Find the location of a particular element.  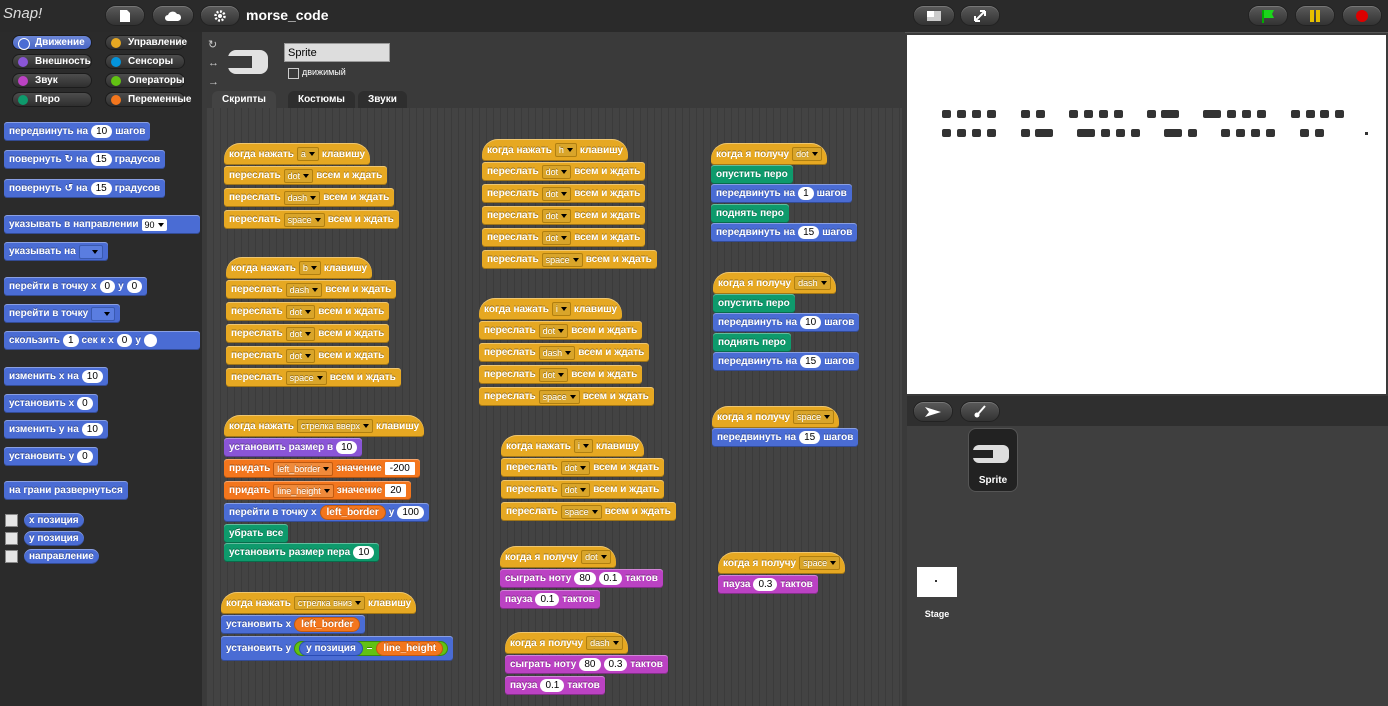

when-receive-space-hat: когда я получу space is located at coordinates (782, 563).